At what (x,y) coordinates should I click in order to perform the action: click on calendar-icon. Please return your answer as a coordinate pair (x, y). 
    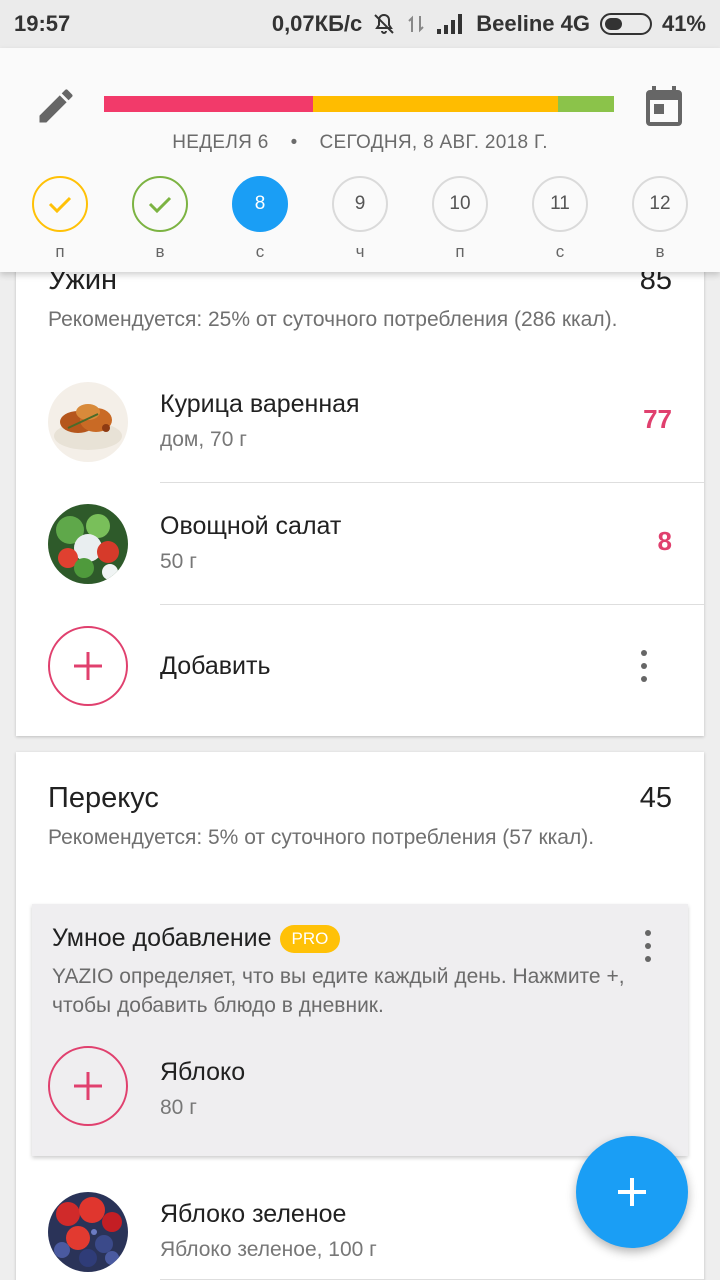
    Looking at the image, I should click on (664, 106).